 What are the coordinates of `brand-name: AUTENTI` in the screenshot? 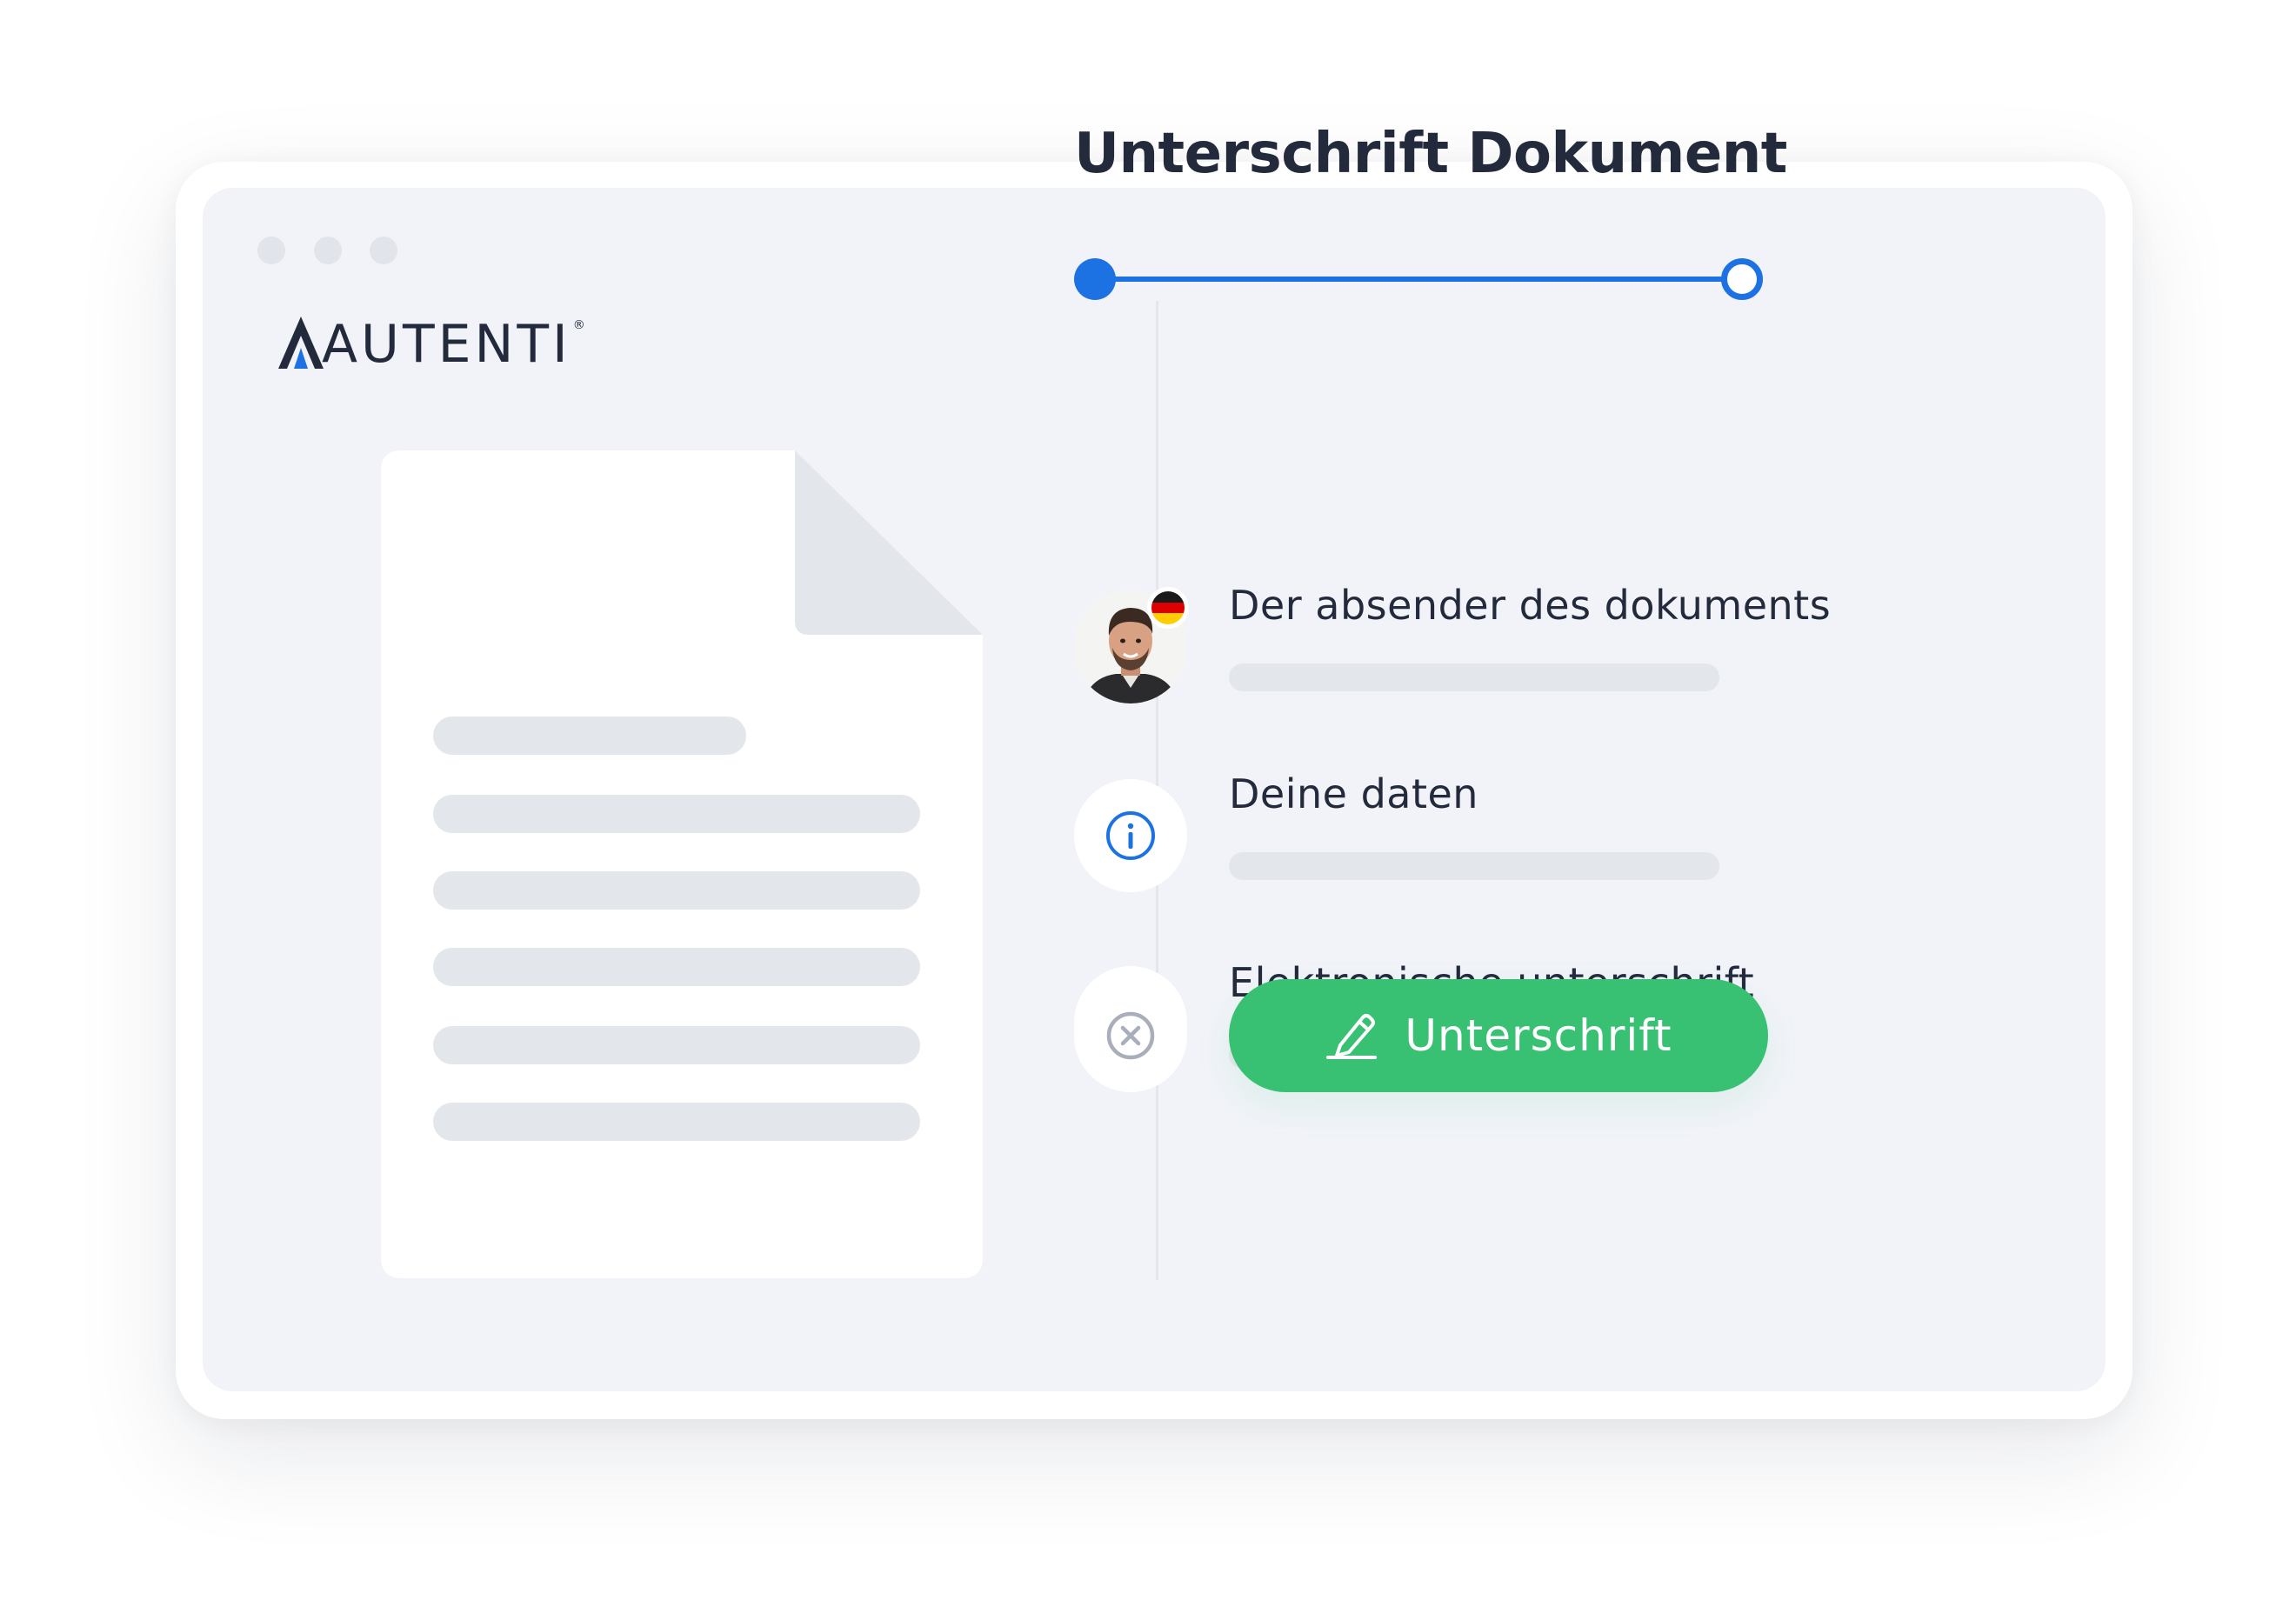 It's located at (447, 344).